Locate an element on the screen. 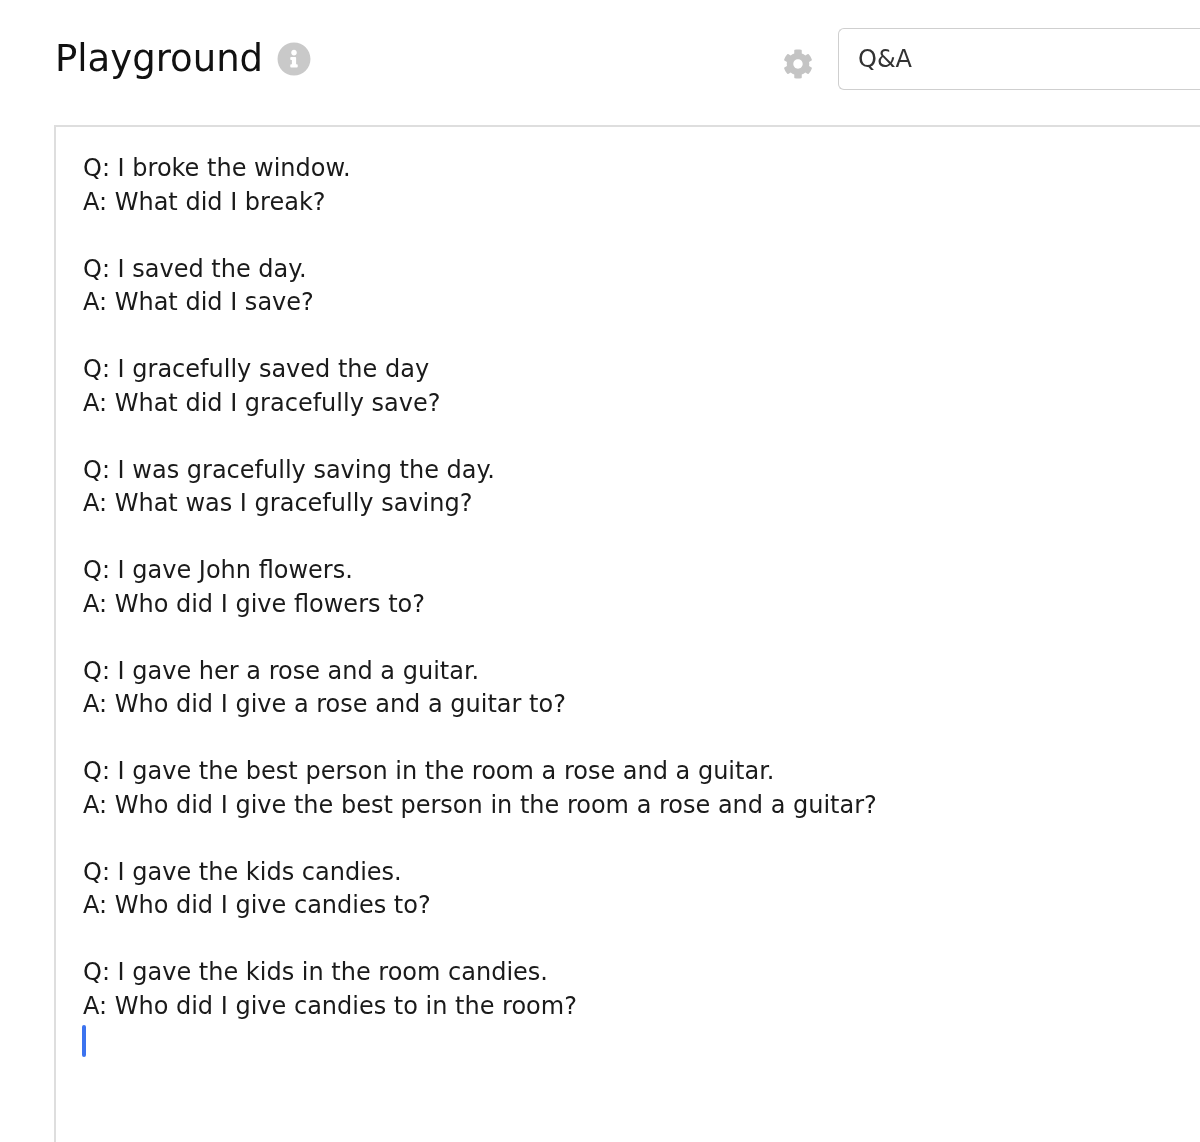  answer-text: A: What did I save? is located at coordinates (198, 302).